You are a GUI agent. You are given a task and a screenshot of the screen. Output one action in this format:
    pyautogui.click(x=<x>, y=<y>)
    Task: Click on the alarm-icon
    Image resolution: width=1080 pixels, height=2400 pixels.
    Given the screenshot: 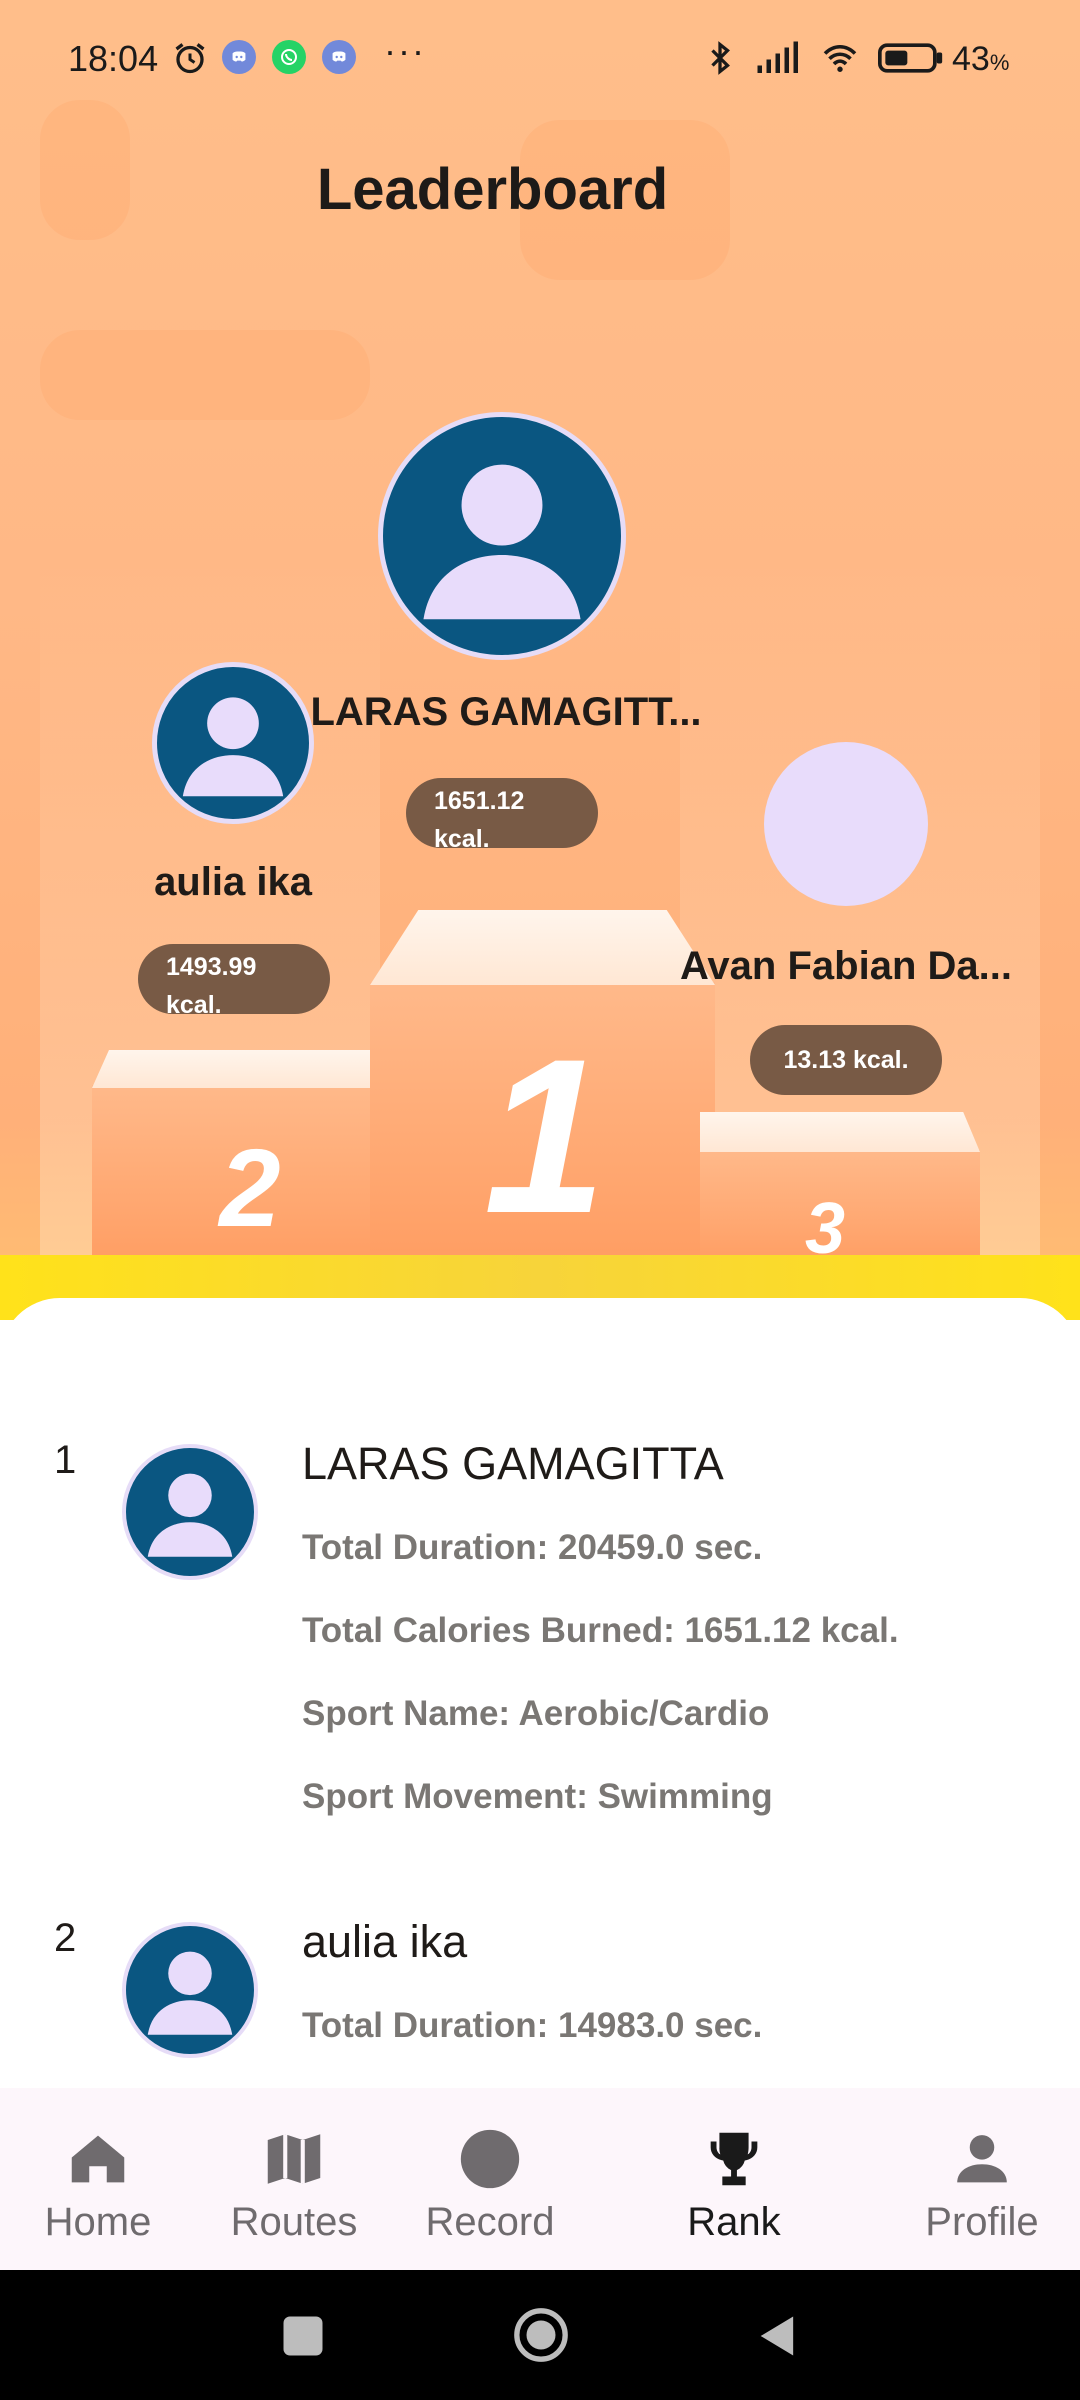 What is the action you would take?
    pyautogui.click(x=190, y=58)
    